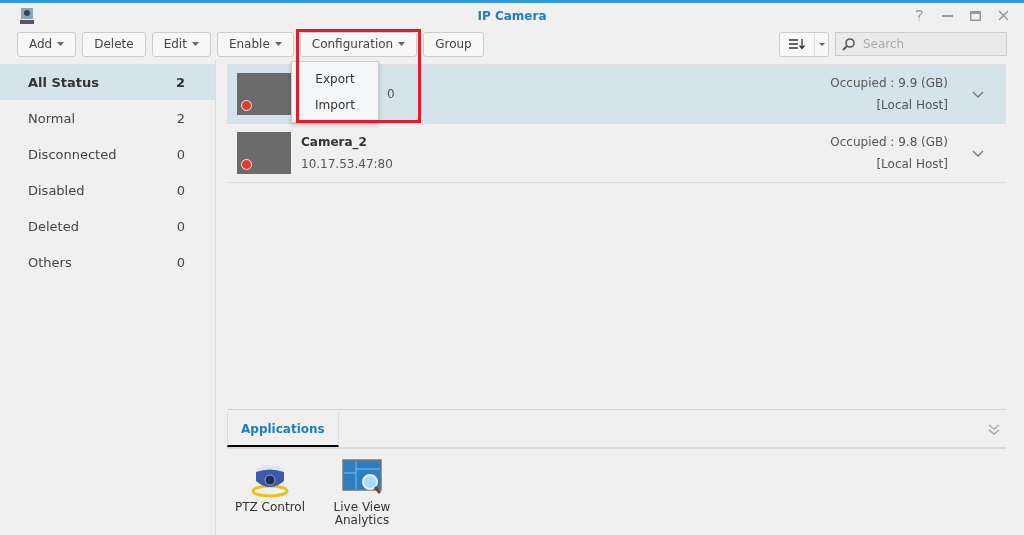  I want to click on toolbar-button: Group, so click(453, 44).